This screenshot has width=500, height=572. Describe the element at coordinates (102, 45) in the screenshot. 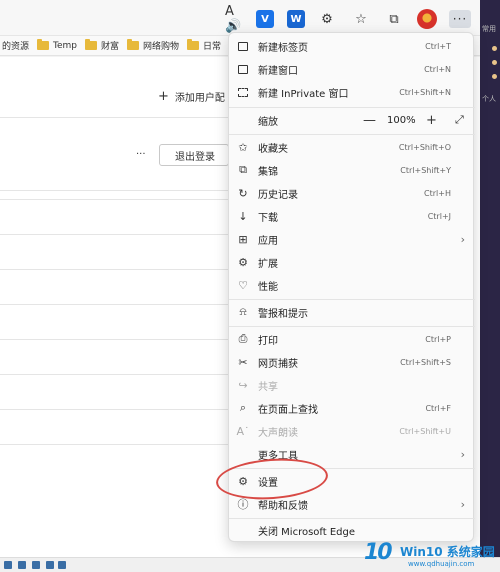

I see `favorite-folder-wealth: 财富` at that location.